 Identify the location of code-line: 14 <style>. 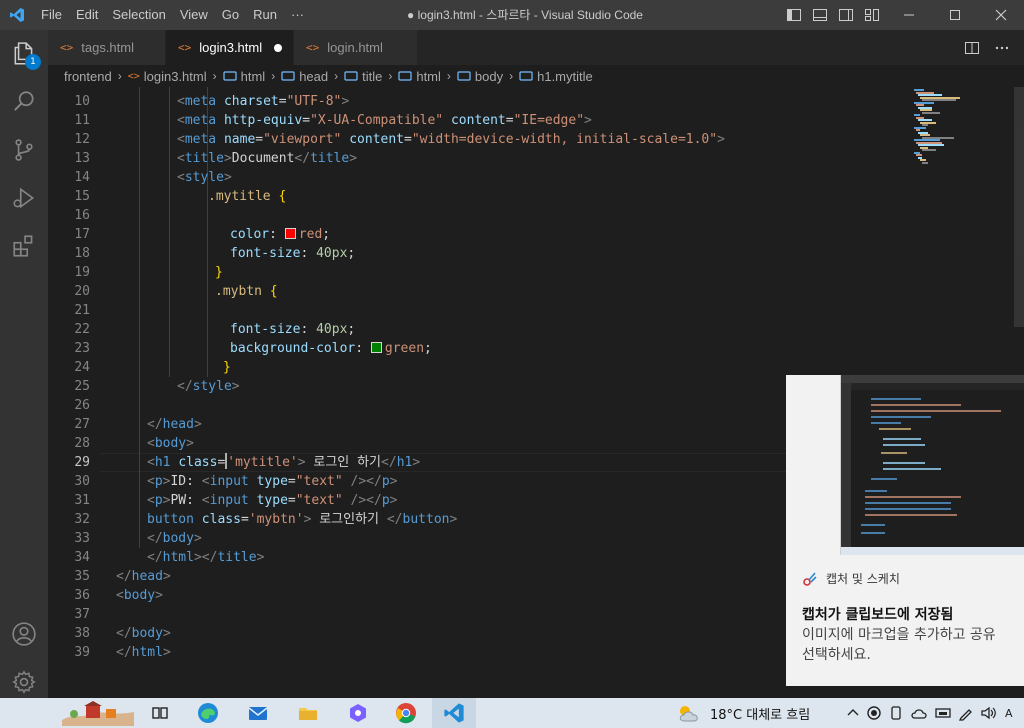
(536, 177).